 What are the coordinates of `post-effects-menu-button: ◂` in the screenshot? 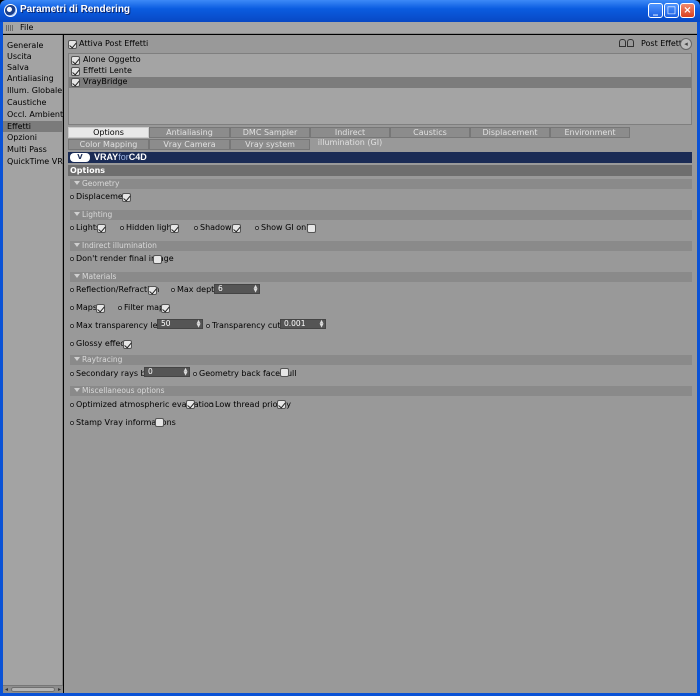 It's located at (686, 44).